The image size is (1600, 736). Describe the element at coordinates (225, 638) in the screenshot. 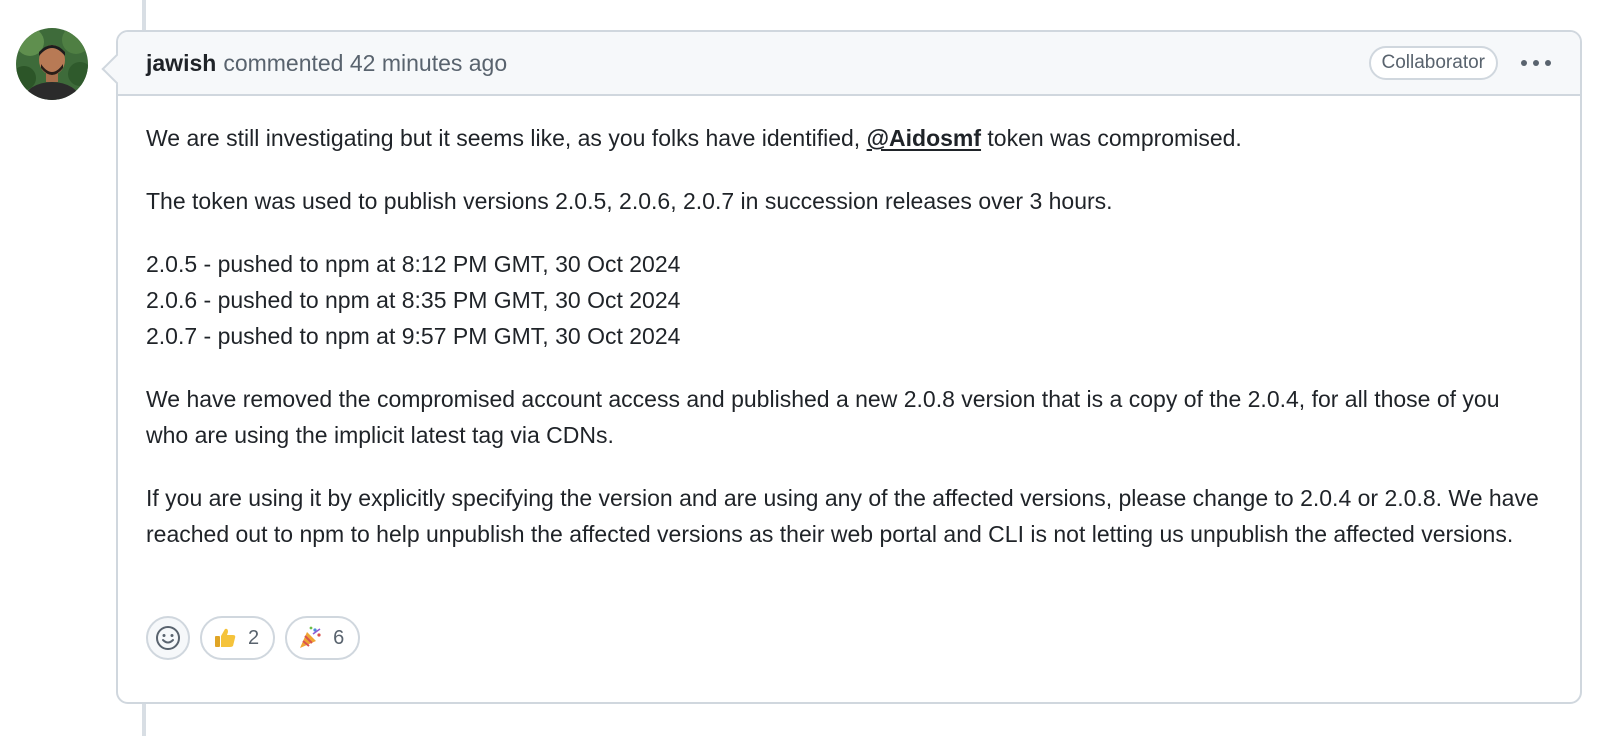

I see `thumbs-up-icon` at that location.